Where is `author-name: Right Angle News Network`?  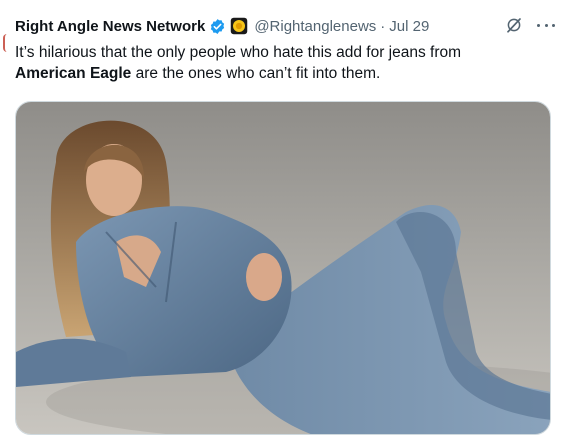
author-name: Right Angle News Network is located at coordinates (110, 26).